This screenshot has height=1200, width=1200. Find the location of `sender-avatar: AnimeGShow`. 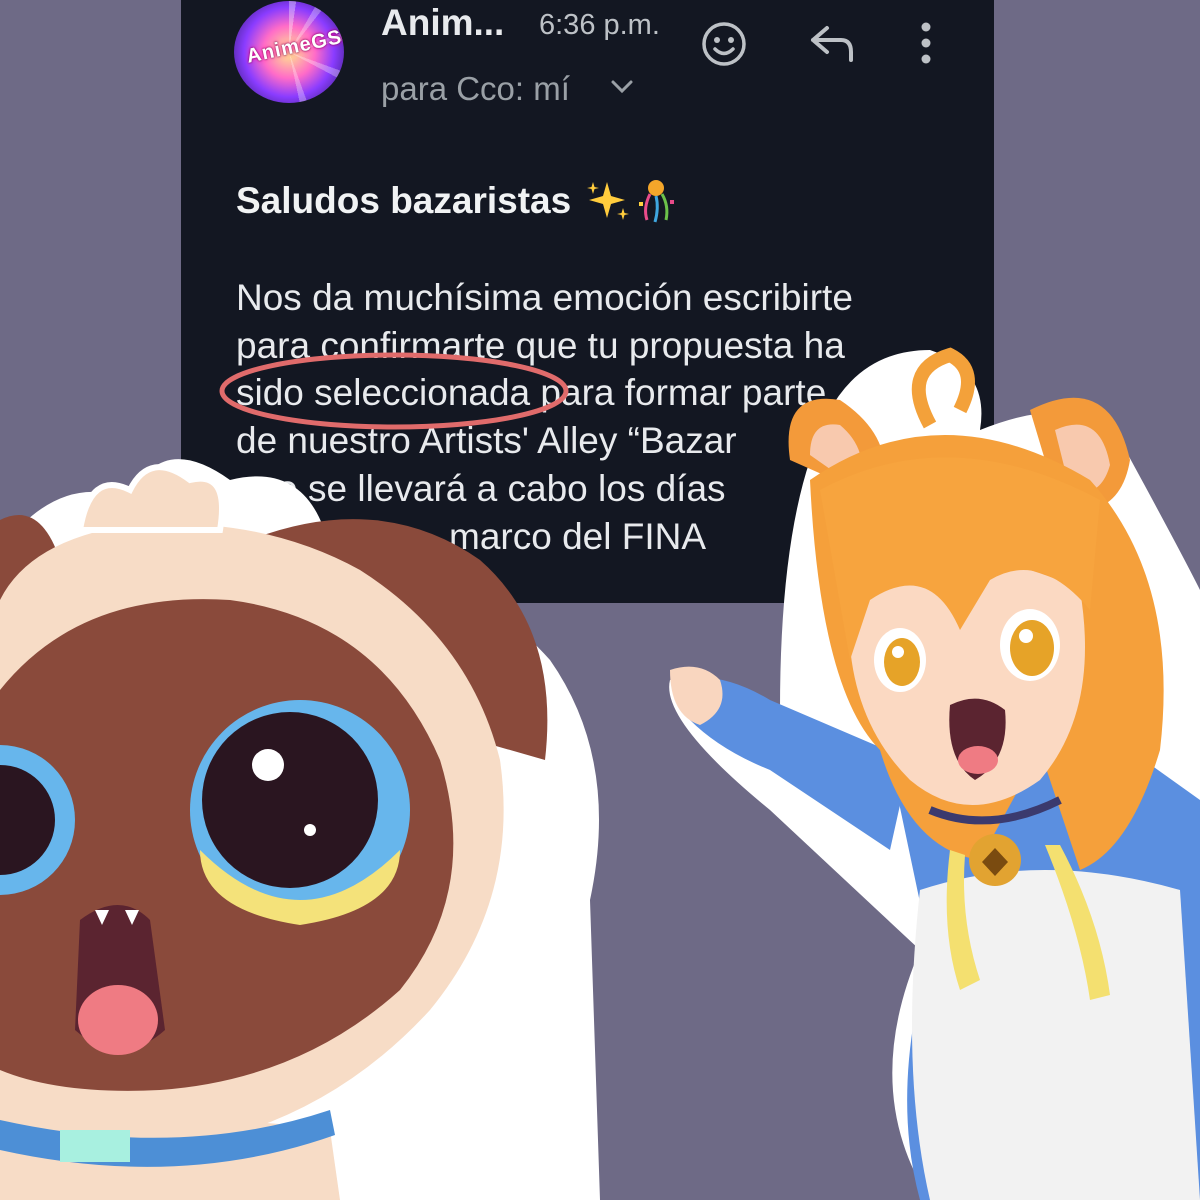

sender-avatar: AnimeGShow is located at coordinates (289, 52).